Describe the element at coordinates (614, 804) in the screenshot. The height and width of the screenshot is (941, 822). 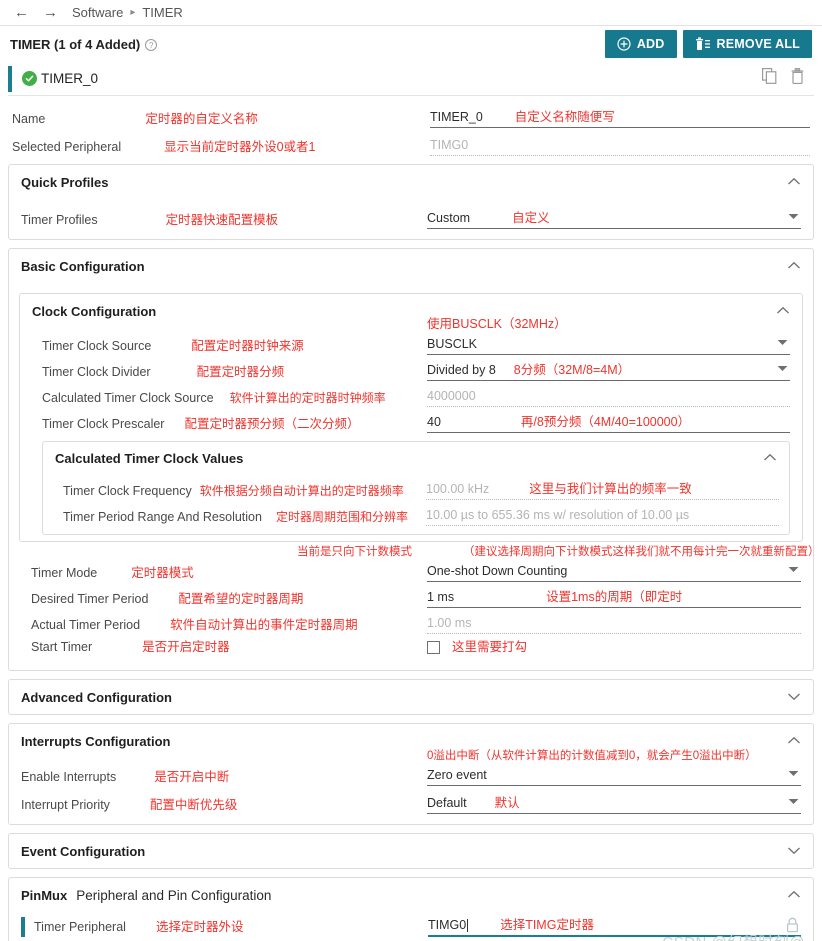
I see `interrupt-priority-select: Default 默认` at that location.